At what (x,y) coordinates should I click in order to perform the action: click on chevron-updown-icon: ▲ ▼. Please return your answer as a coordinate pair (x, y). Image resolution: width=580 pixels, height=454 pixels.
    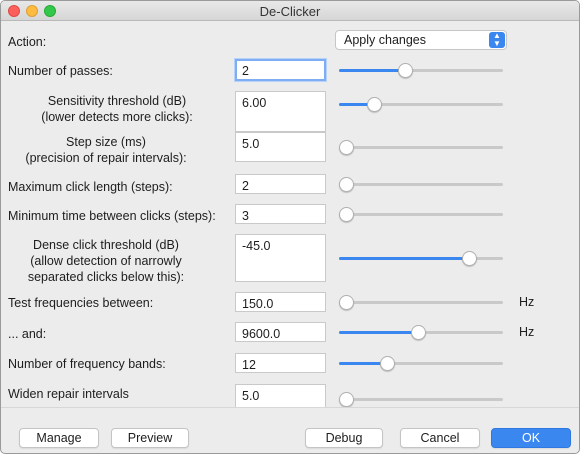
    Looking at the image, I should click on (497, 40).